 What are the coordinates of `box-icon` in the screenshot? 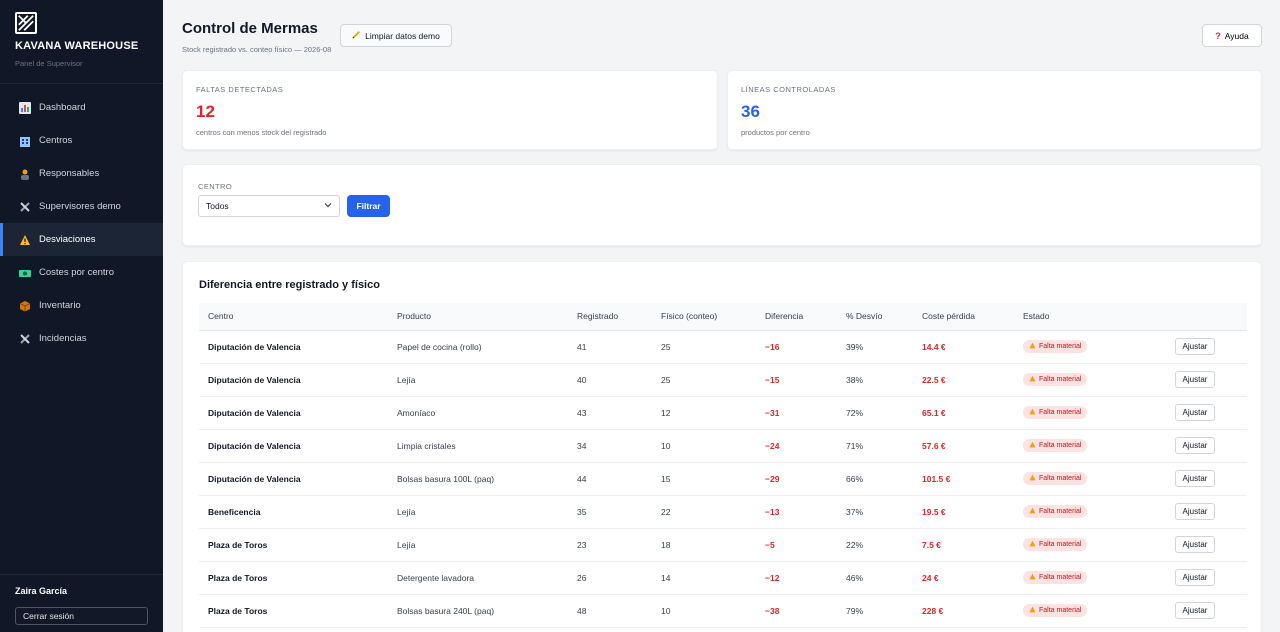 It's located at (25, 306).